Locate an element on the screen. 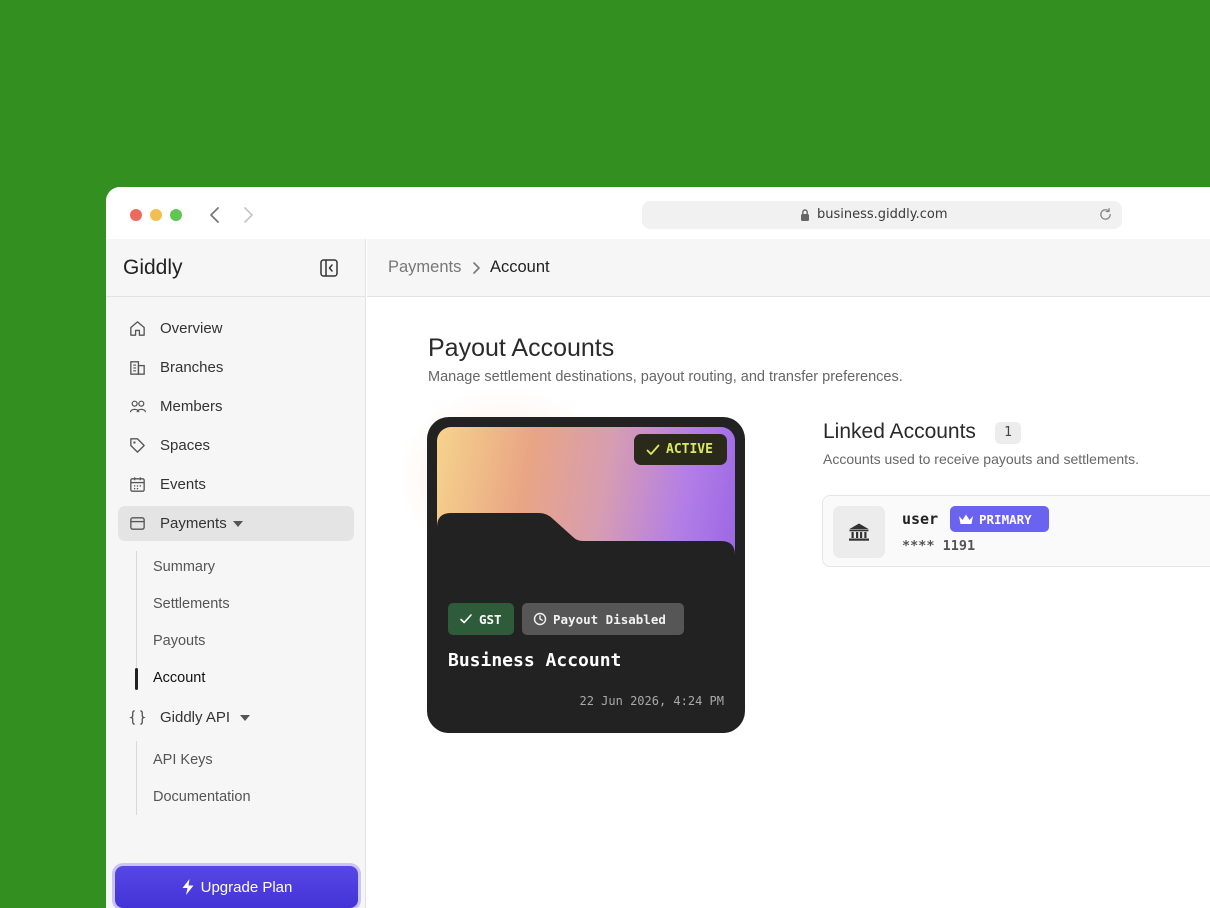 This screenshot has height=908, width=1210. crown-icon is located at coordinates (966, 519).